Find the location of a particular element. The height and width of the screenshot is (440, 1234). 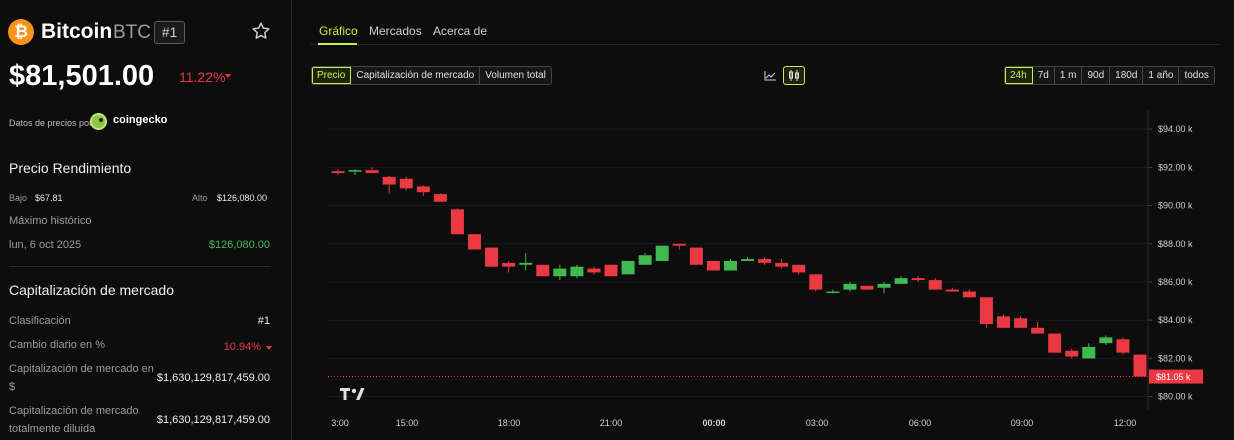

candlestick-chart-icon is located at coordinates (794, 75).